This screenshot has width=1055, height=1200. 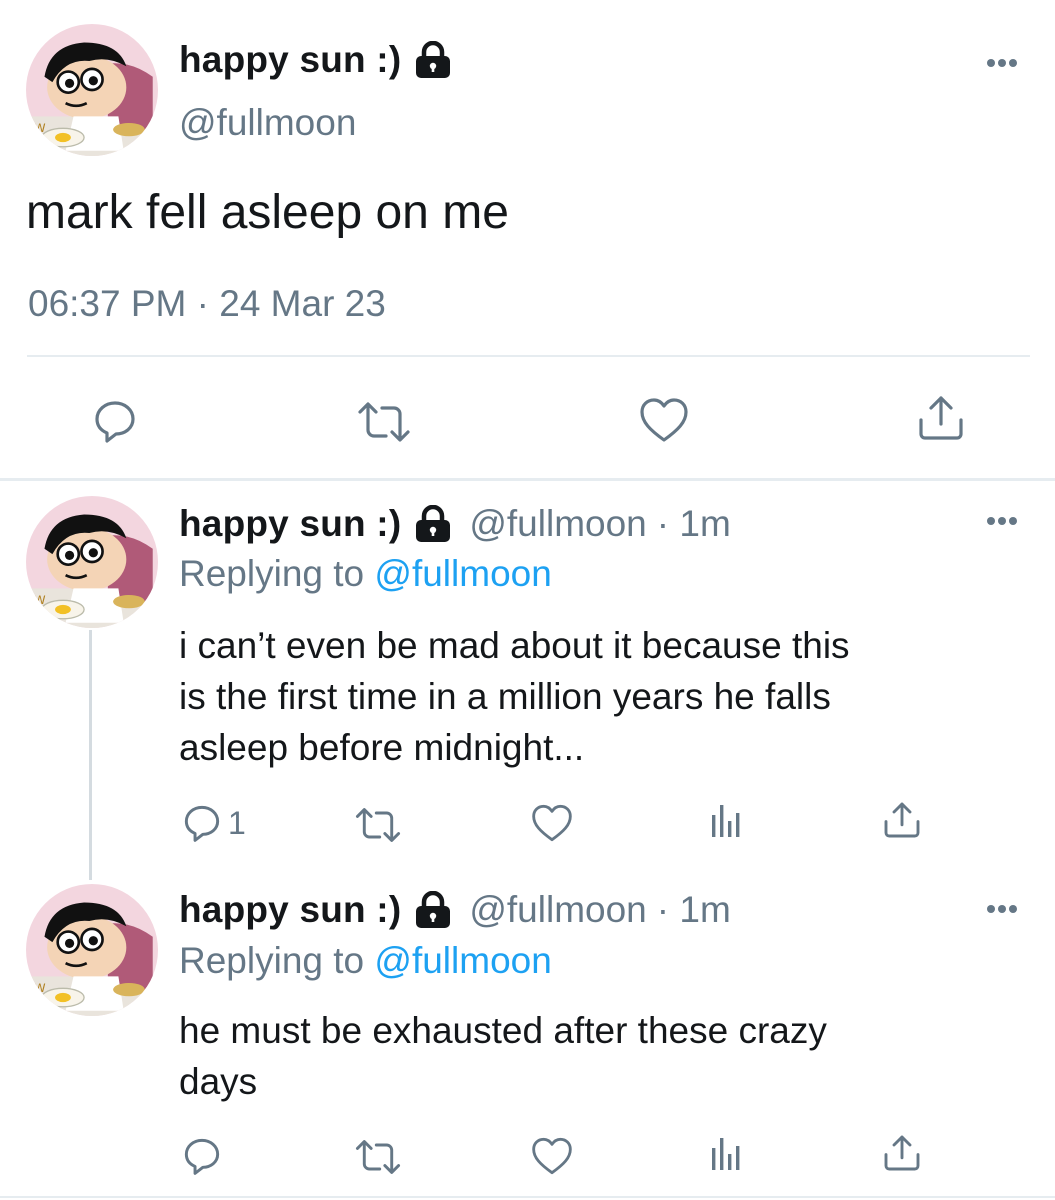 What do you see at coordinates (90, 755) in the screenshot?
I see `thread-line` at bounding box center [90, 755].